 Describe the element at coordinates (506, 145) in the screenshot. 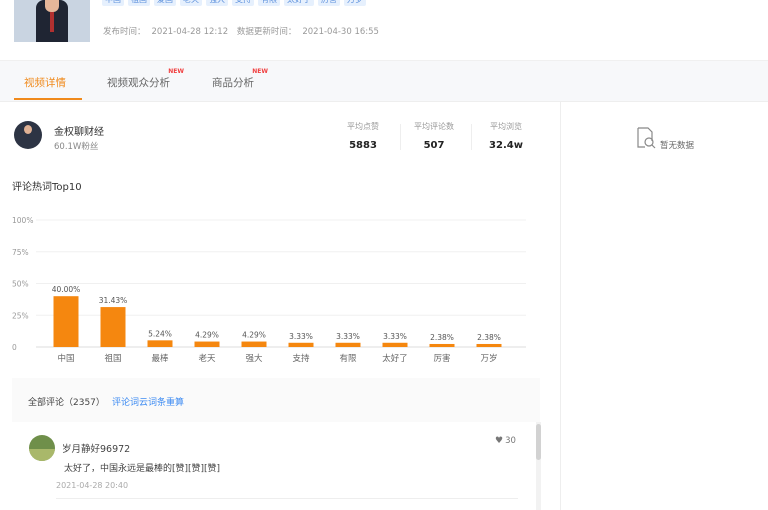

I see `stat-value: 32.4w` at that location.